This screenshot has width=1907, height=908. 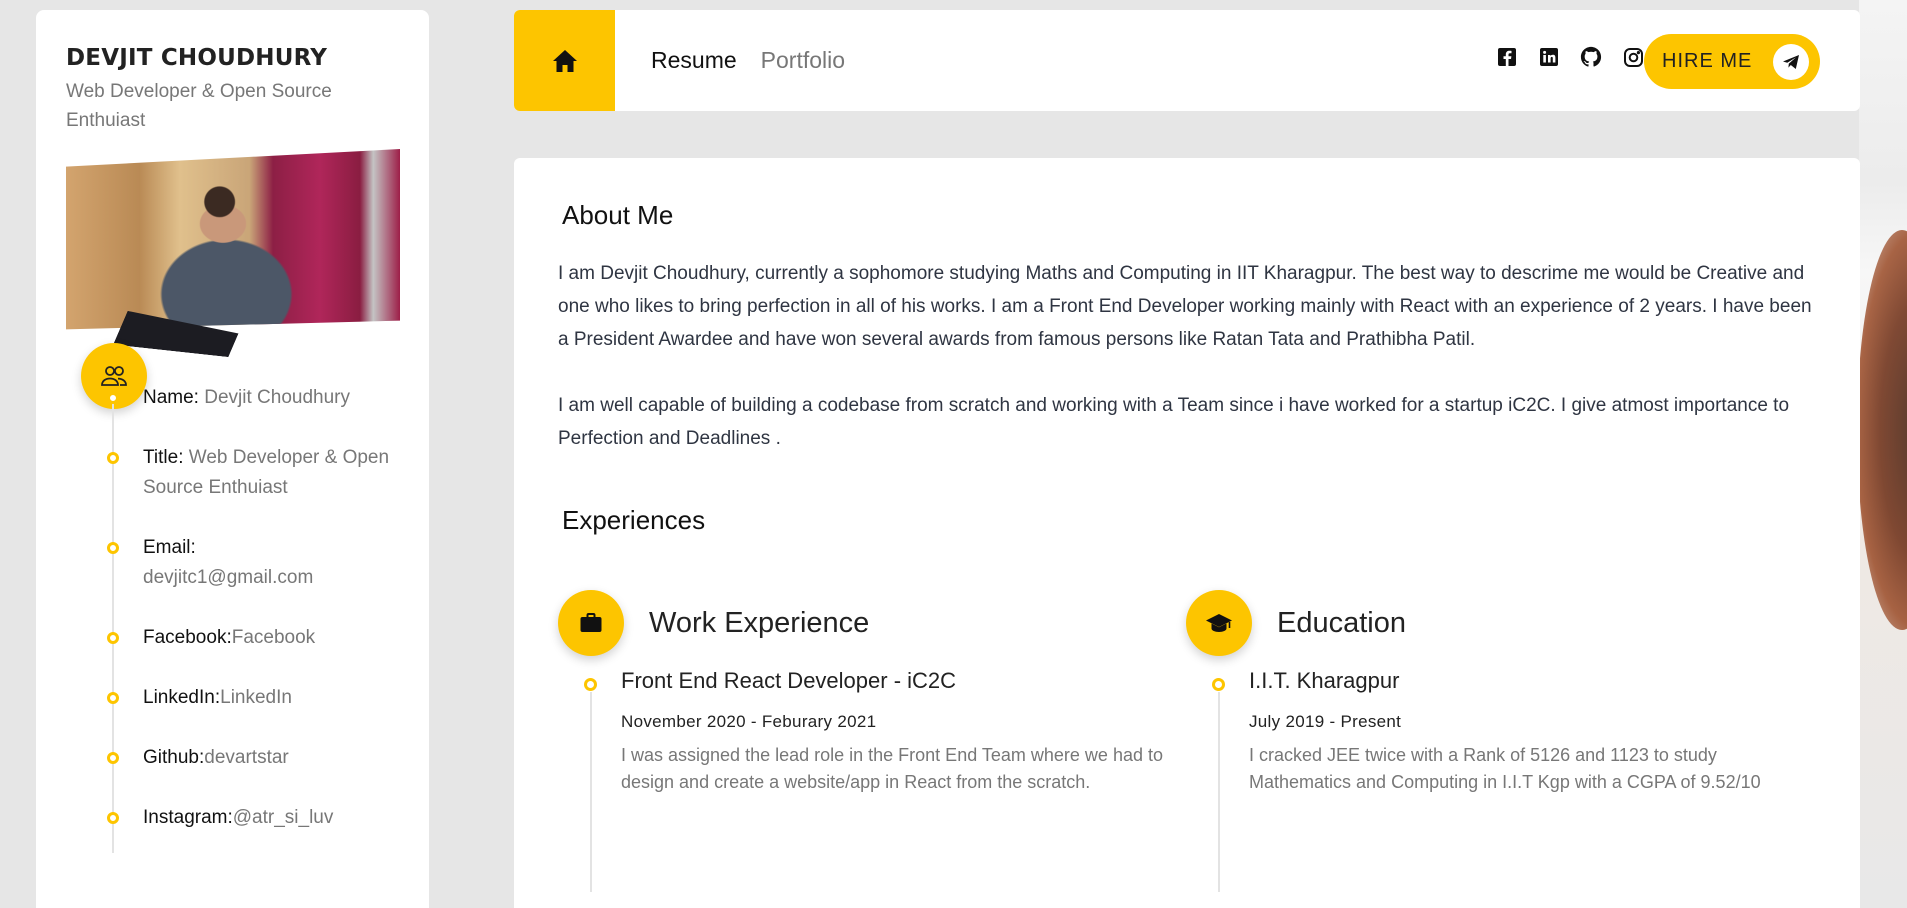 I want to click on info-item-email: Email: devjitc1@gmail.com, so click(x=253, y=563).